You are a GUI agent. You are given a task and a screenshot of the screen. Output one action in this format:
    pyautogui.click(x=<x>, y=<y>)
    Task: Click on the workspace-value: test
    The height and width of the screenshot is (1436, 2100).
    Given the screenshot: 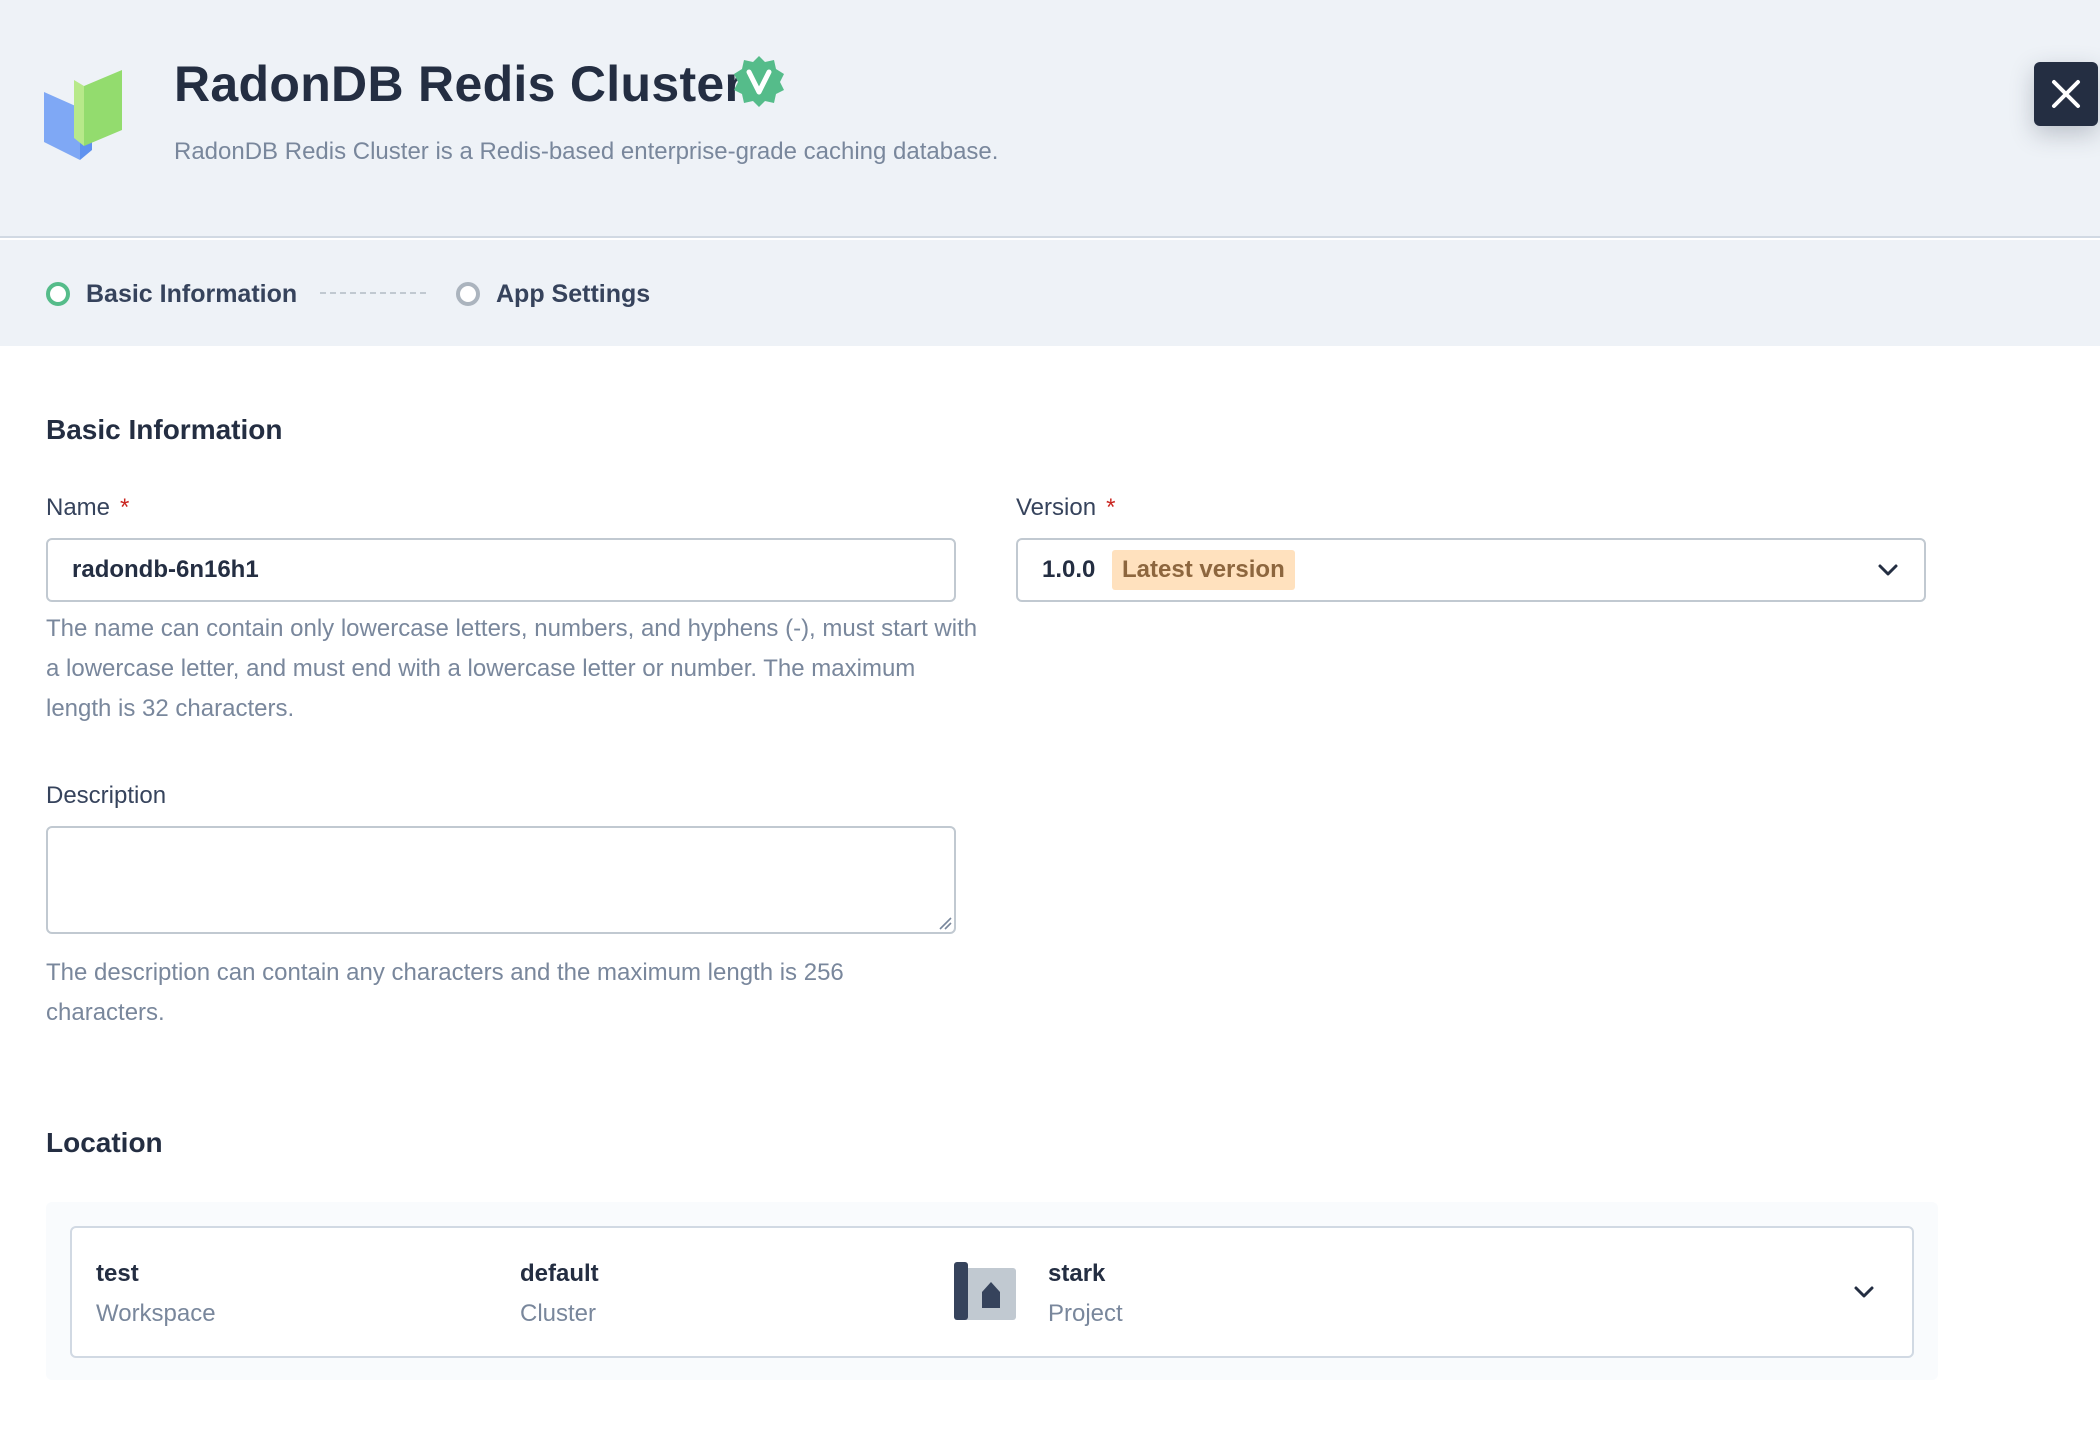 What is the action you would take?
    pyautogui.click(x=117, y=1273)
    